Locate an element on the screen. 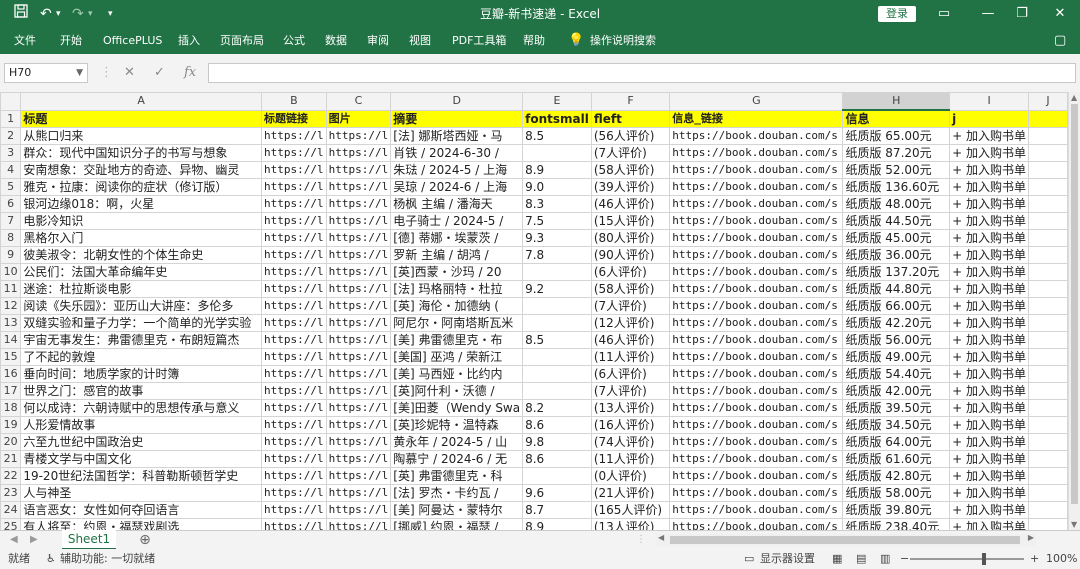  vertical-scrollbar: ▲ ▼ is located at coordinates (1074, 311).